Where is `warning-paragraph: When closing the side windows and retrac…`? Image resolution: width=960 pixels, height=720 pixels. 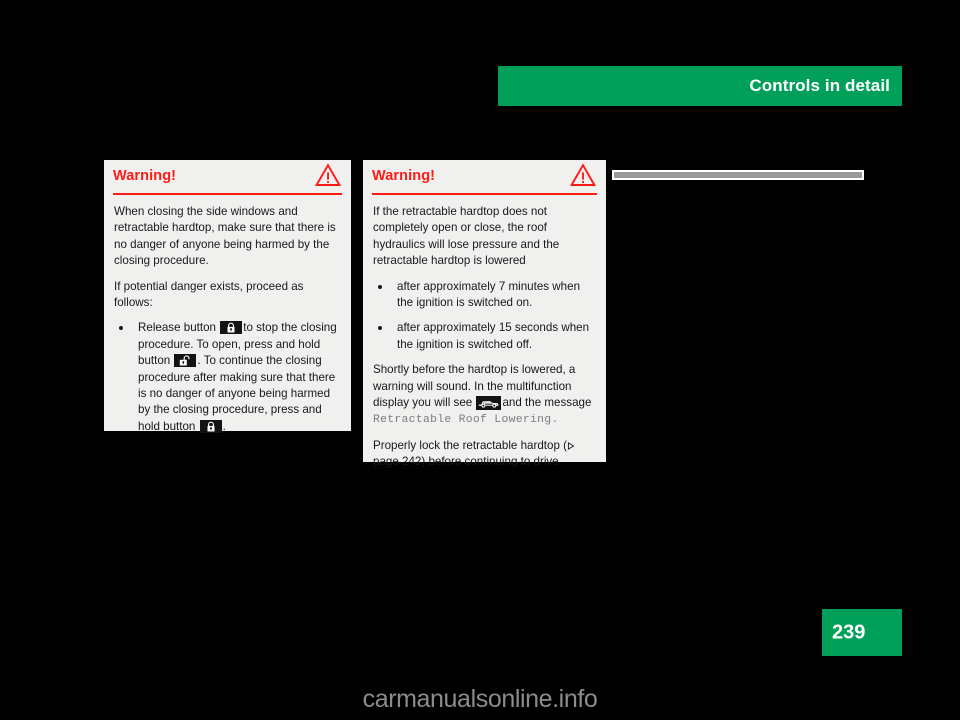
warning-paragraph: When closing the side windows and retrac… is located at coordinates (225, 236).